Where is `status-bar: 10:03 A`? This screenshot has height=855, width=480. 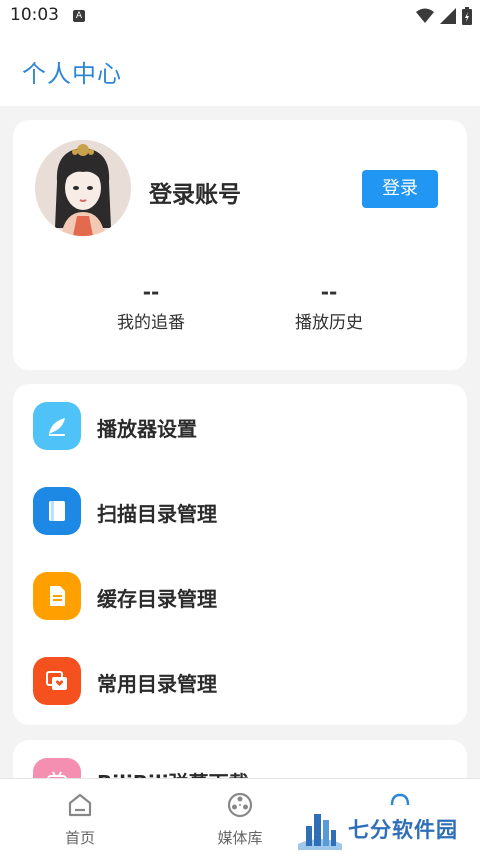 status-bar: 10:03 A is located at coordinates (240, 17).